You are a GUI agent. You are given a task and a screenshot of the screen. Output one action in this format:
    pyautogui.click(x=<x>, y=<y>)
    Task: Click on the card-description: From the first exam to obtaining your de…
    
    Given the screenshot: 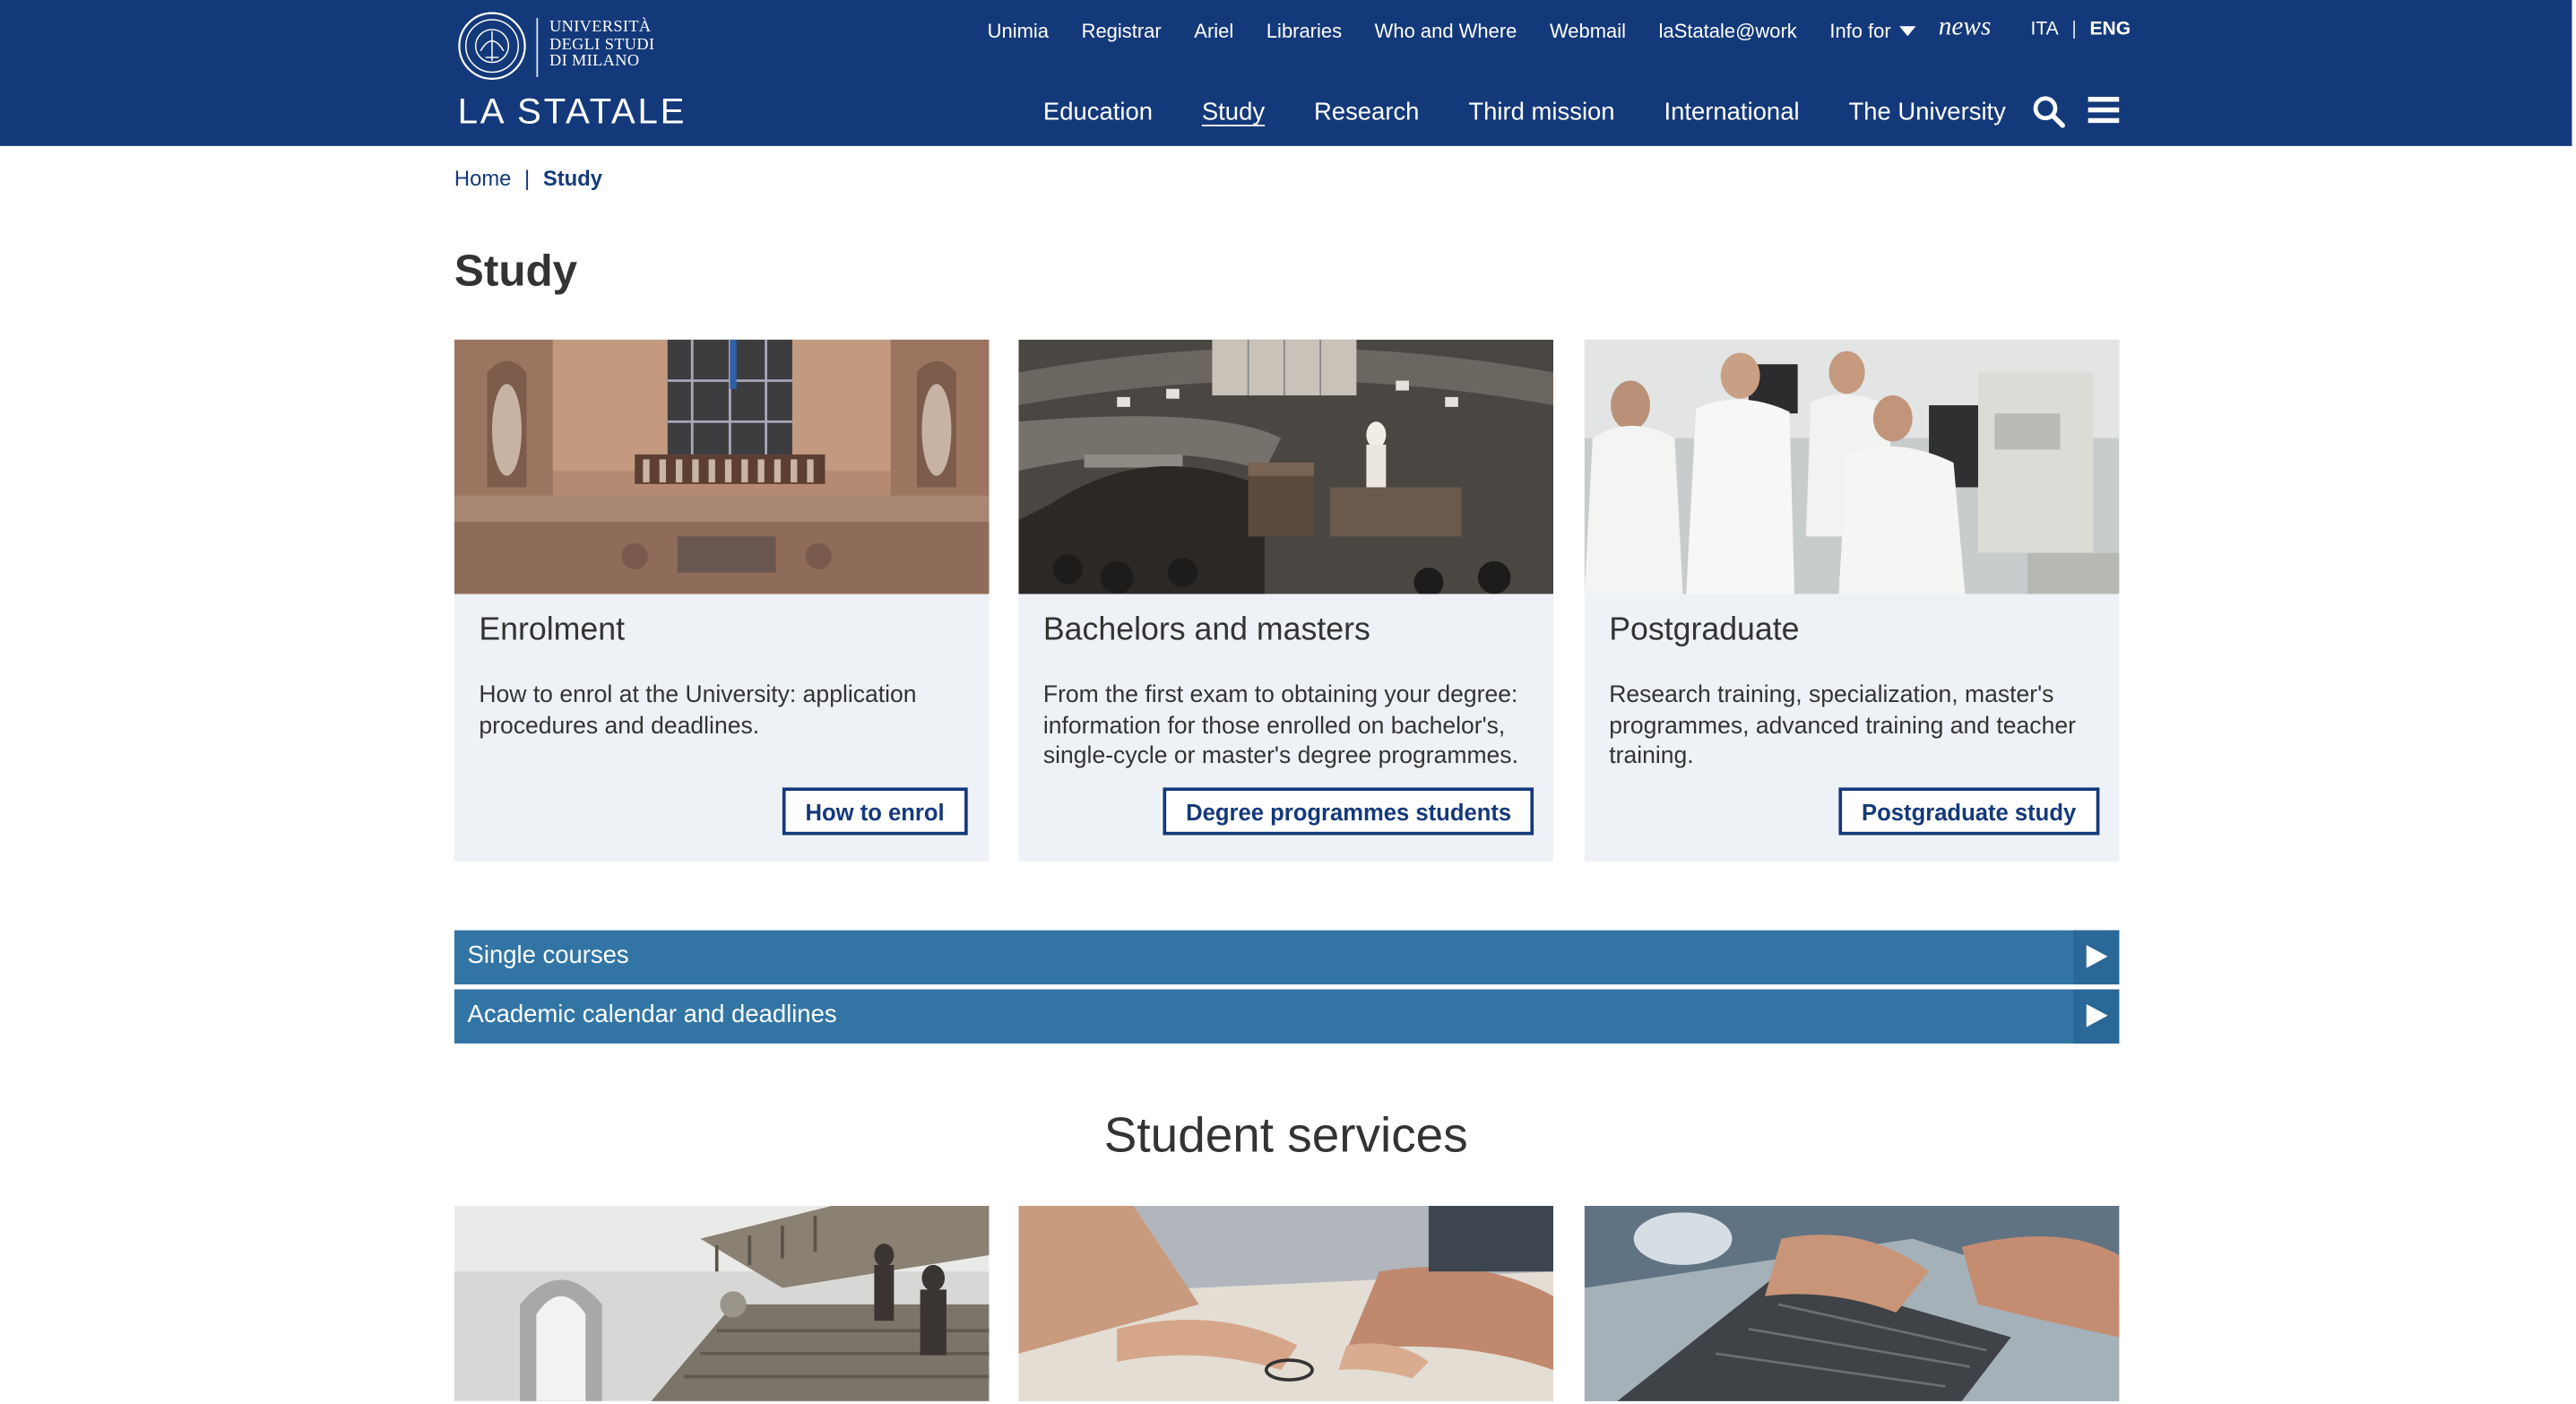 What is the action you would take?
    pyautogui.click(x=1280, y=726)
    